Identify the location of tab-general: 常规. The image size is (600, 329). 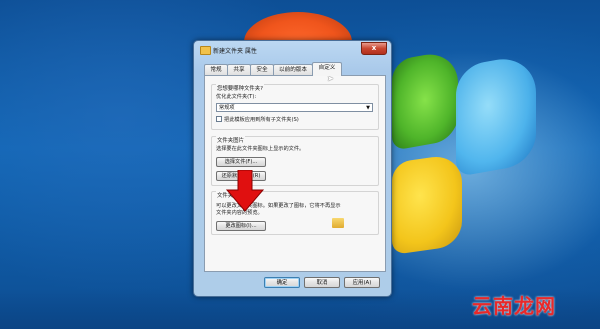
(216, 69).